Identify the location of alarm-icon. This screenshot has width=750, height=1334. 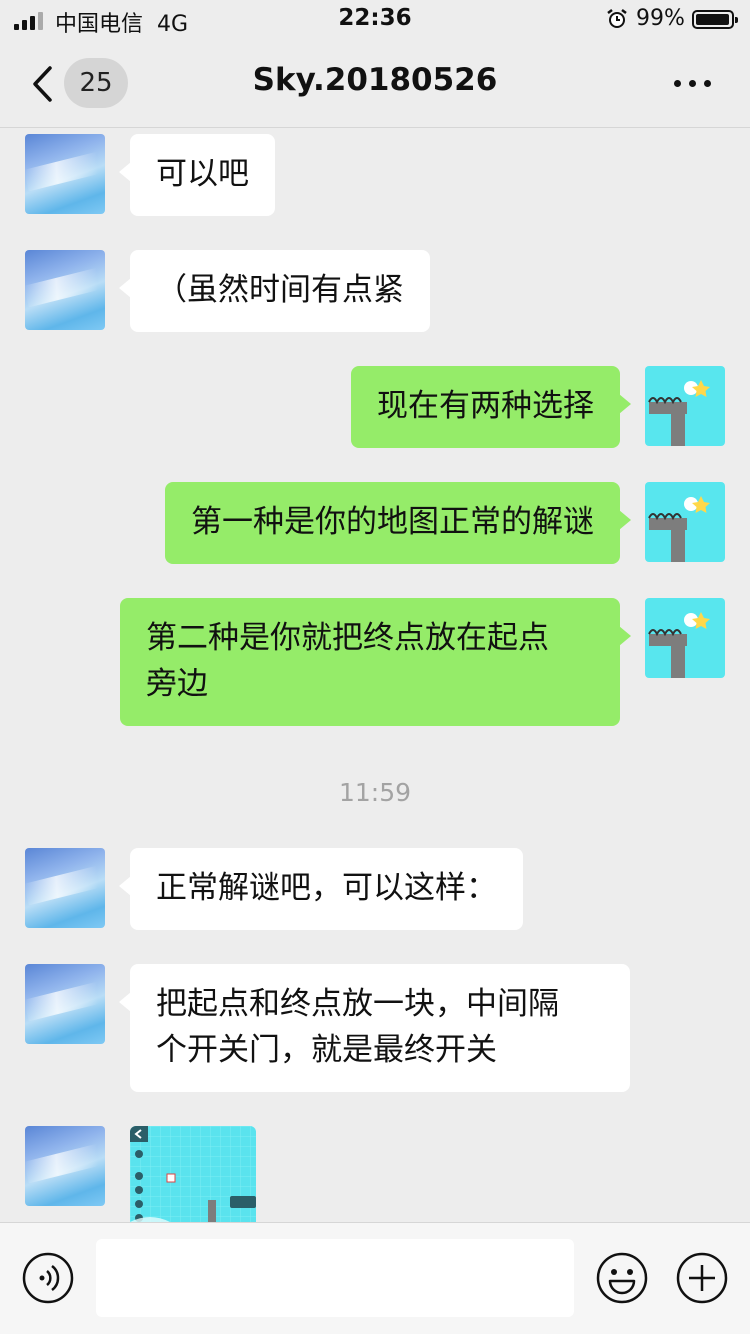
(617, 18).